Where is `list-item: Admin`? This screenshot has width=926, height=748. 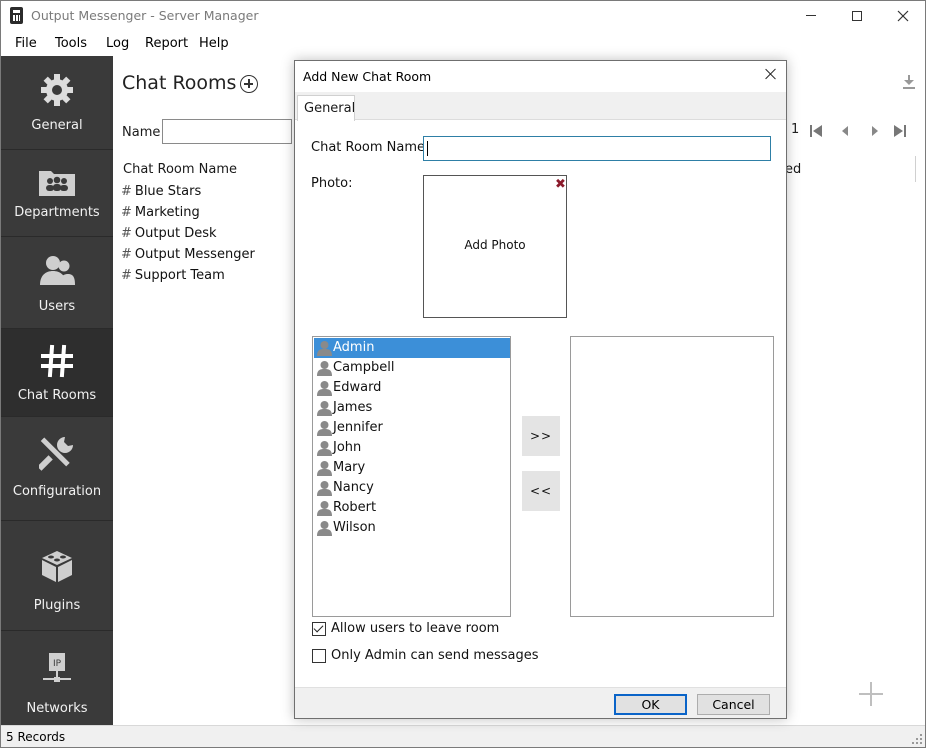
list-item: Admin is located at coordinates (412, 348).